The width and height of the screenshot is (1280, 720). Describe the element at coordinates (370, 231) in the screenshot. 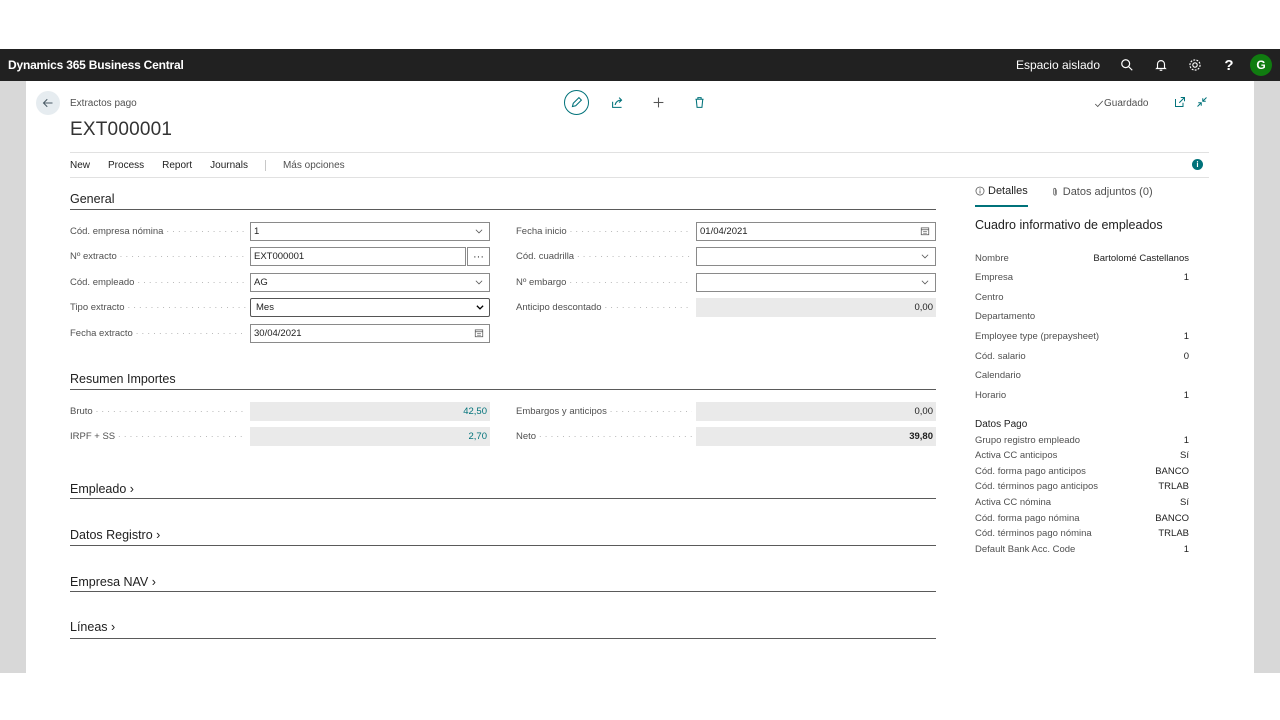

I see `payroll-company-dropdown: 1` at that location.